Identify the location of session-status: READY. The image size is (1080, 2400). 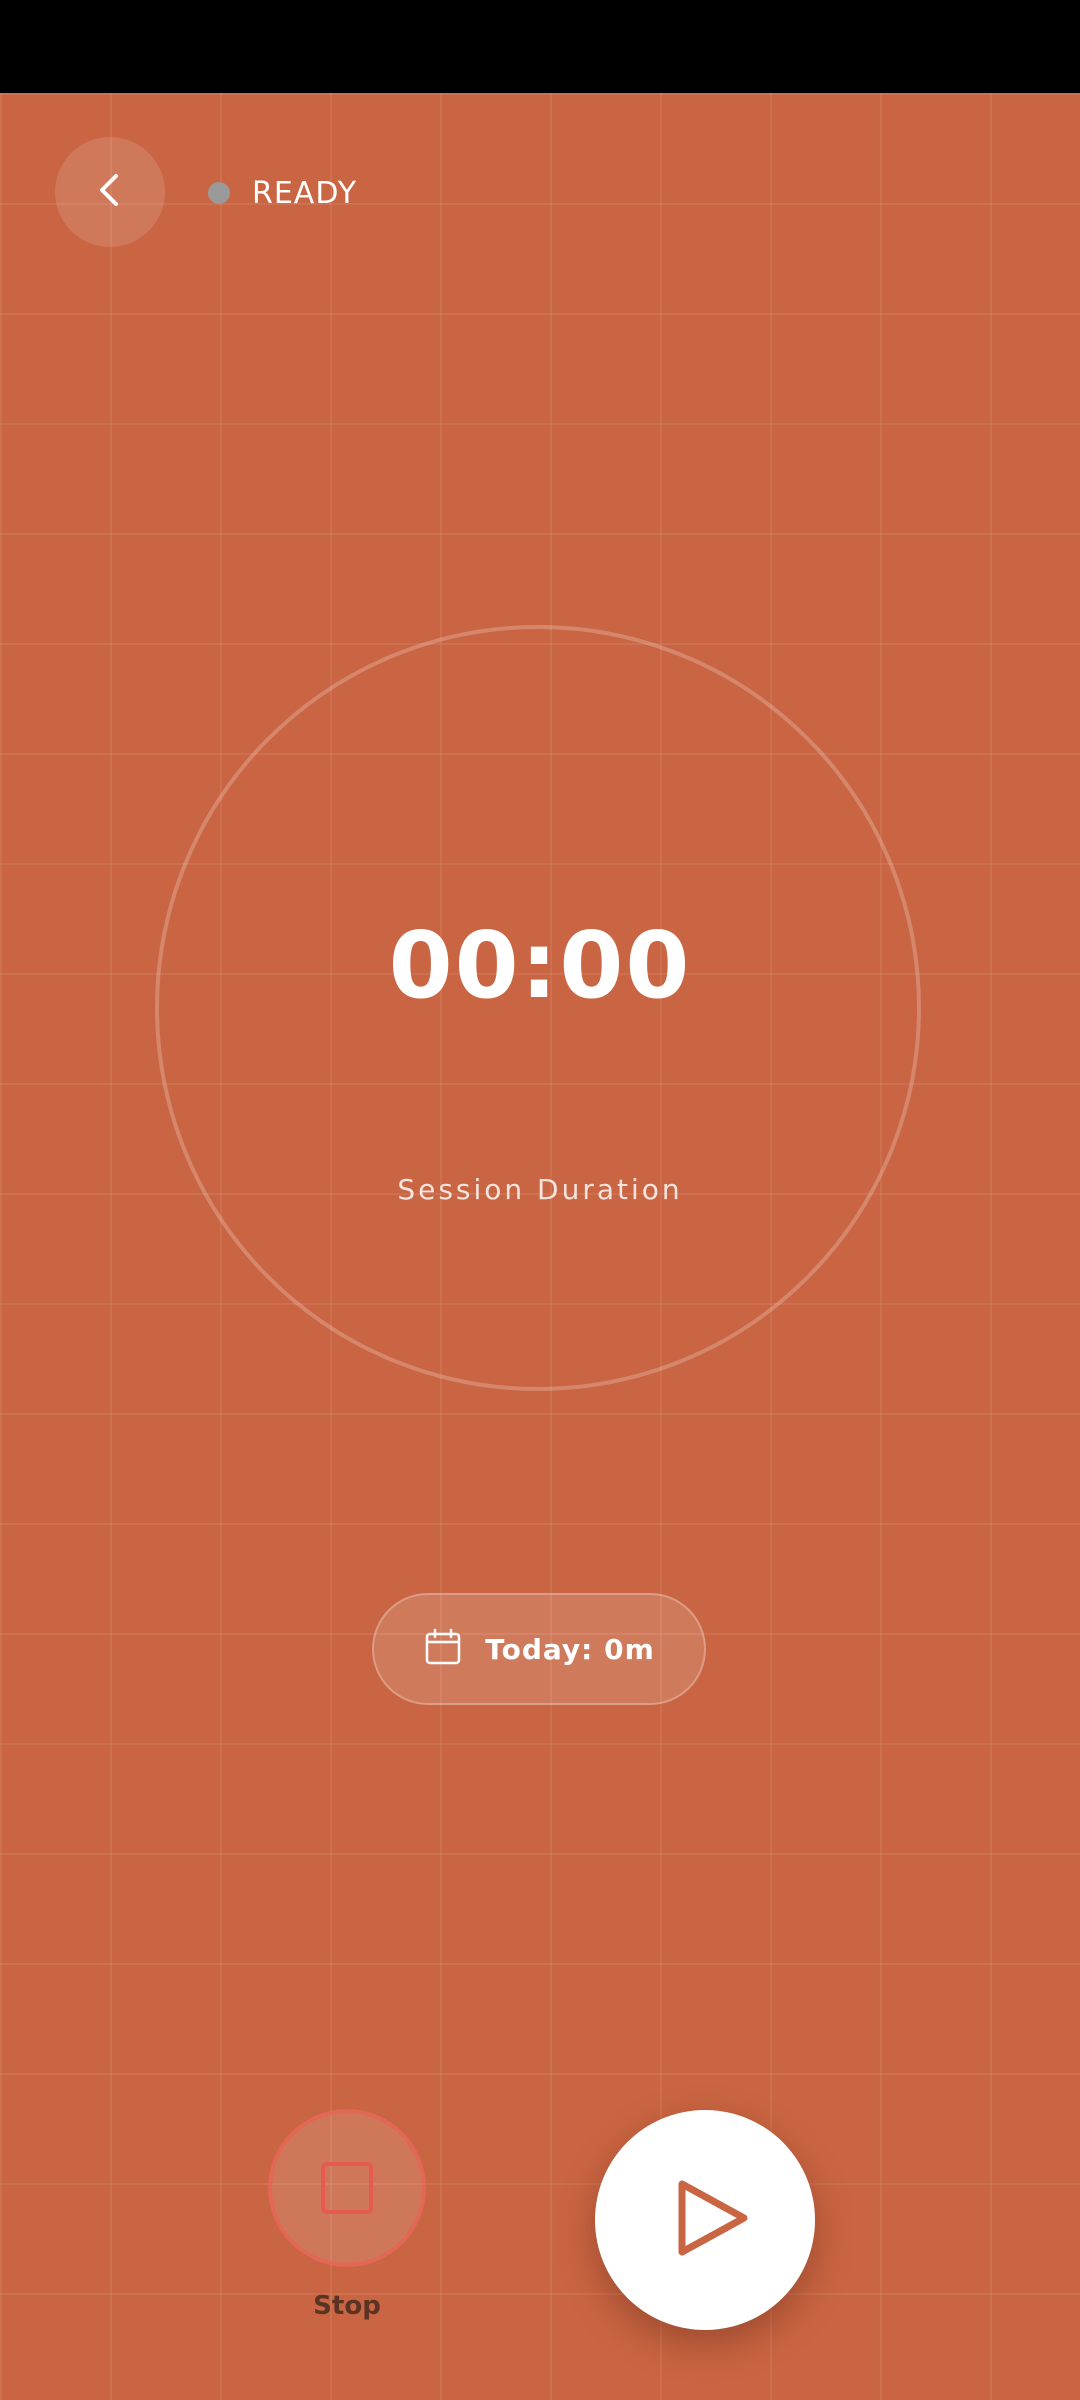
(282, 193).